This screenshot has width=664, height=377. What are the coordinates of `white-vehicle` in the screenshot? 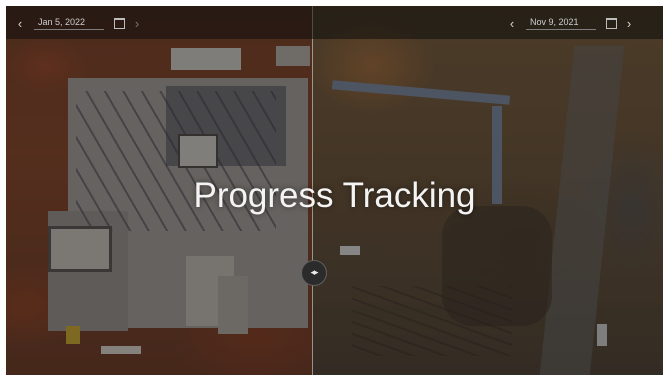 It's located at (350, 250).